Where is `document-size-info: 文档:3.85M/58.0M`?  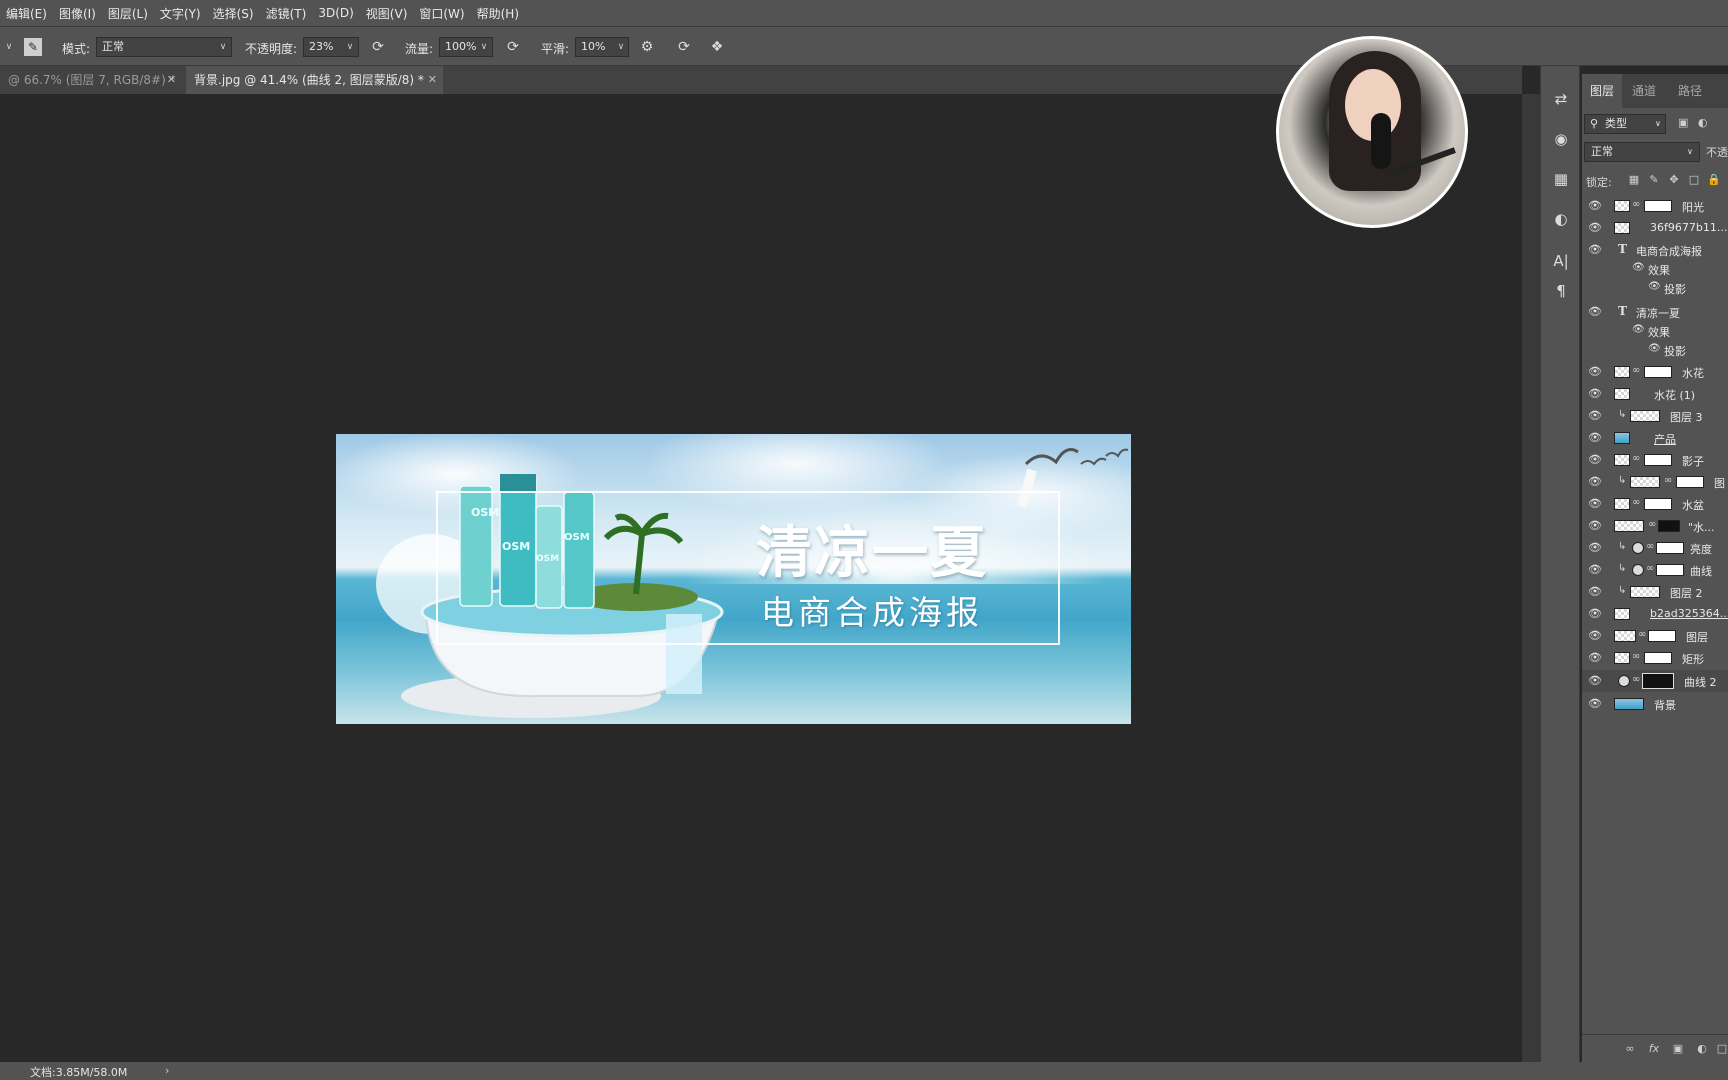 document-size-info: 文档:3.85M/58.0M is located at coordinates (78, 1072).